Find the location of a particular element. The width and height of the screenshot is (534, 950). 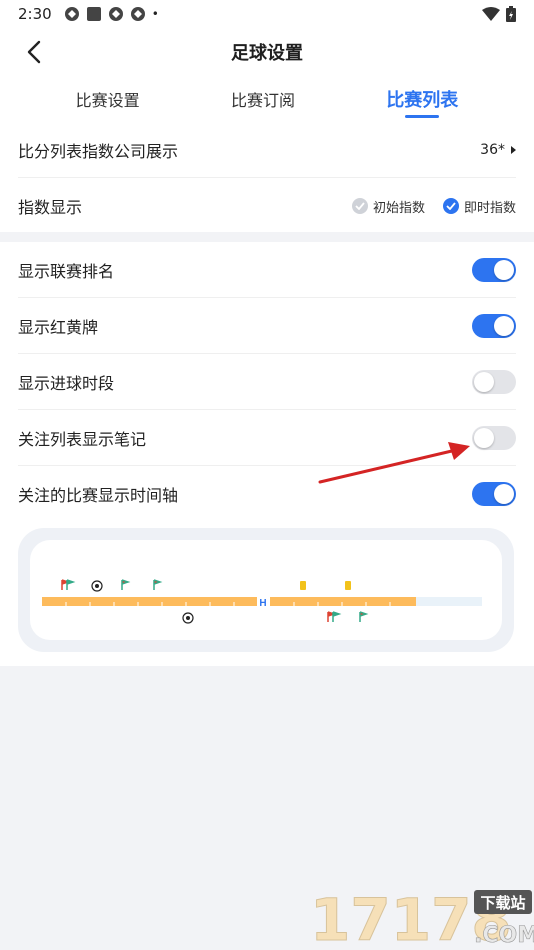

tab-bar: 比赛设置 比赛订阅 比赛列表 is located at coordinates (267, 99).